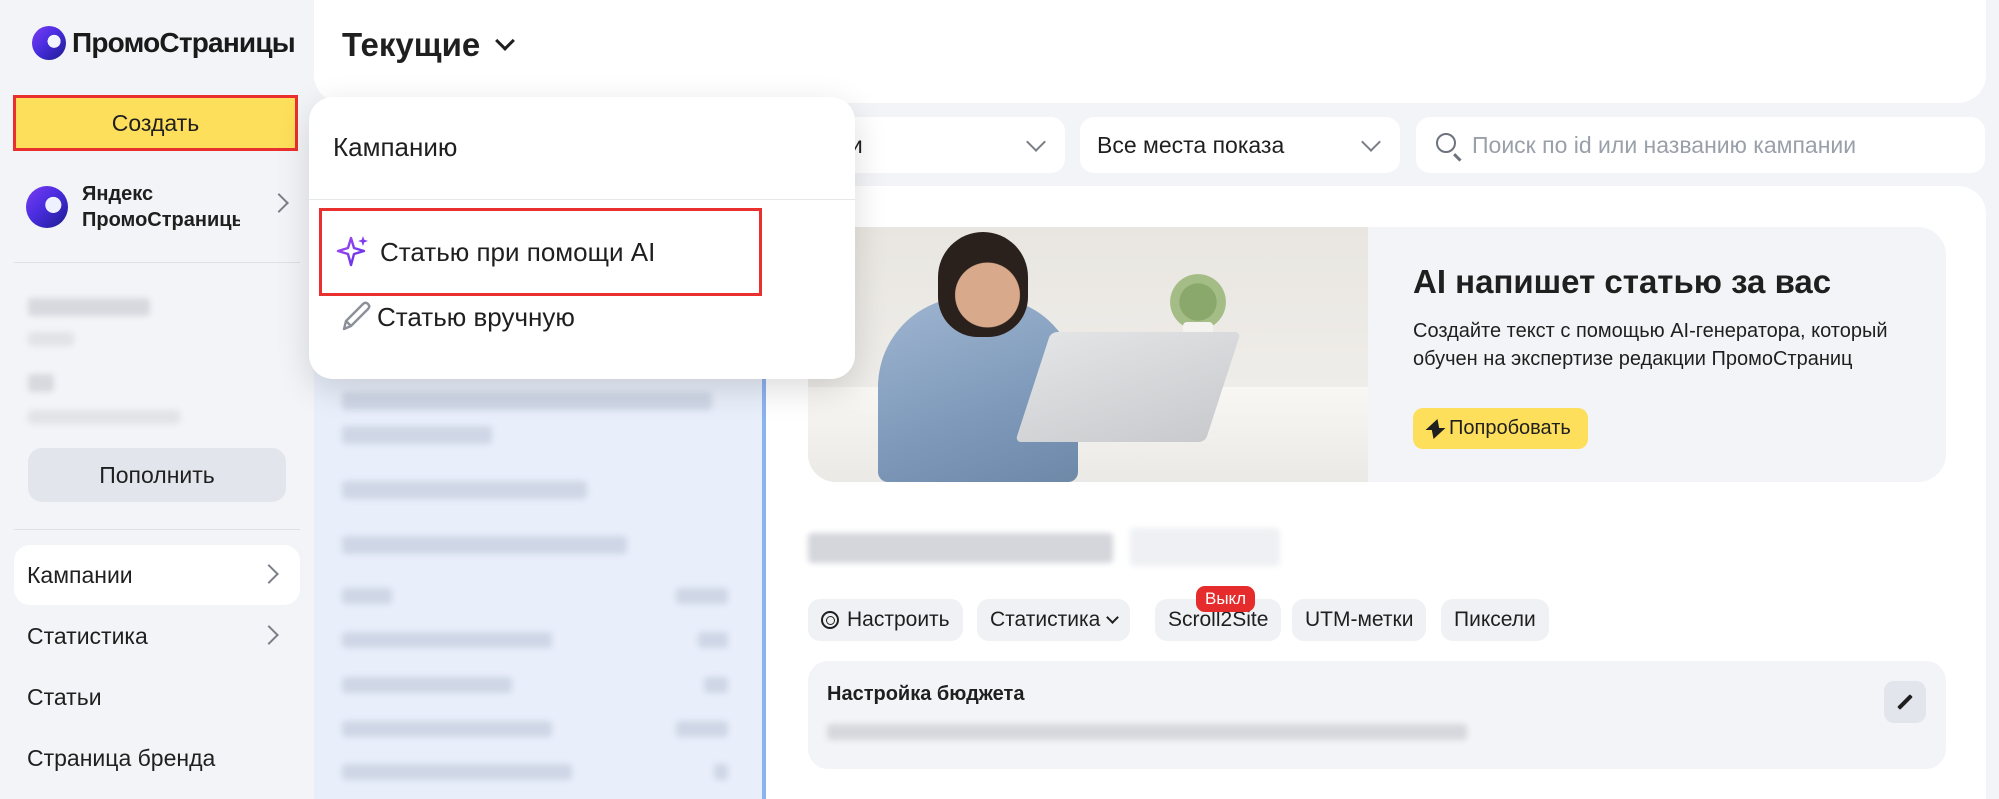 The width and height of the screenshot is (1999, 799). I want to click on account-avatar, so click(47, 207).